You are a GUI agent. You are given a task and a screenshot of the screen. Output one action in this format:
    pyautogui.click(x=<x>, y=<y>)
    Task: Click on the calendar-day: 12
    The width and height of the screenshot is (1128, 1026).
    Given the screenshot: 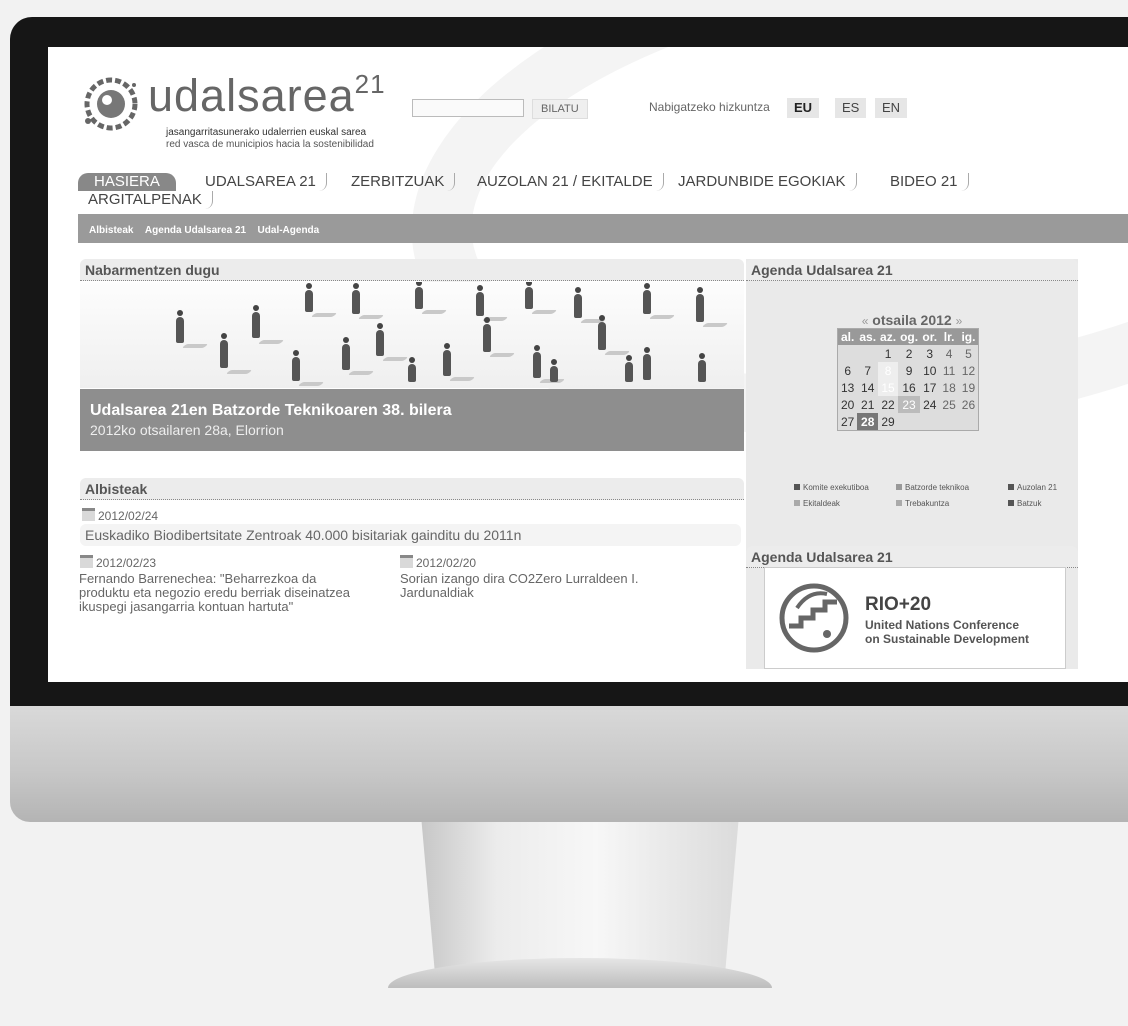 What is the action you would take?
    pyautogui.click(x=969, y=370)
    